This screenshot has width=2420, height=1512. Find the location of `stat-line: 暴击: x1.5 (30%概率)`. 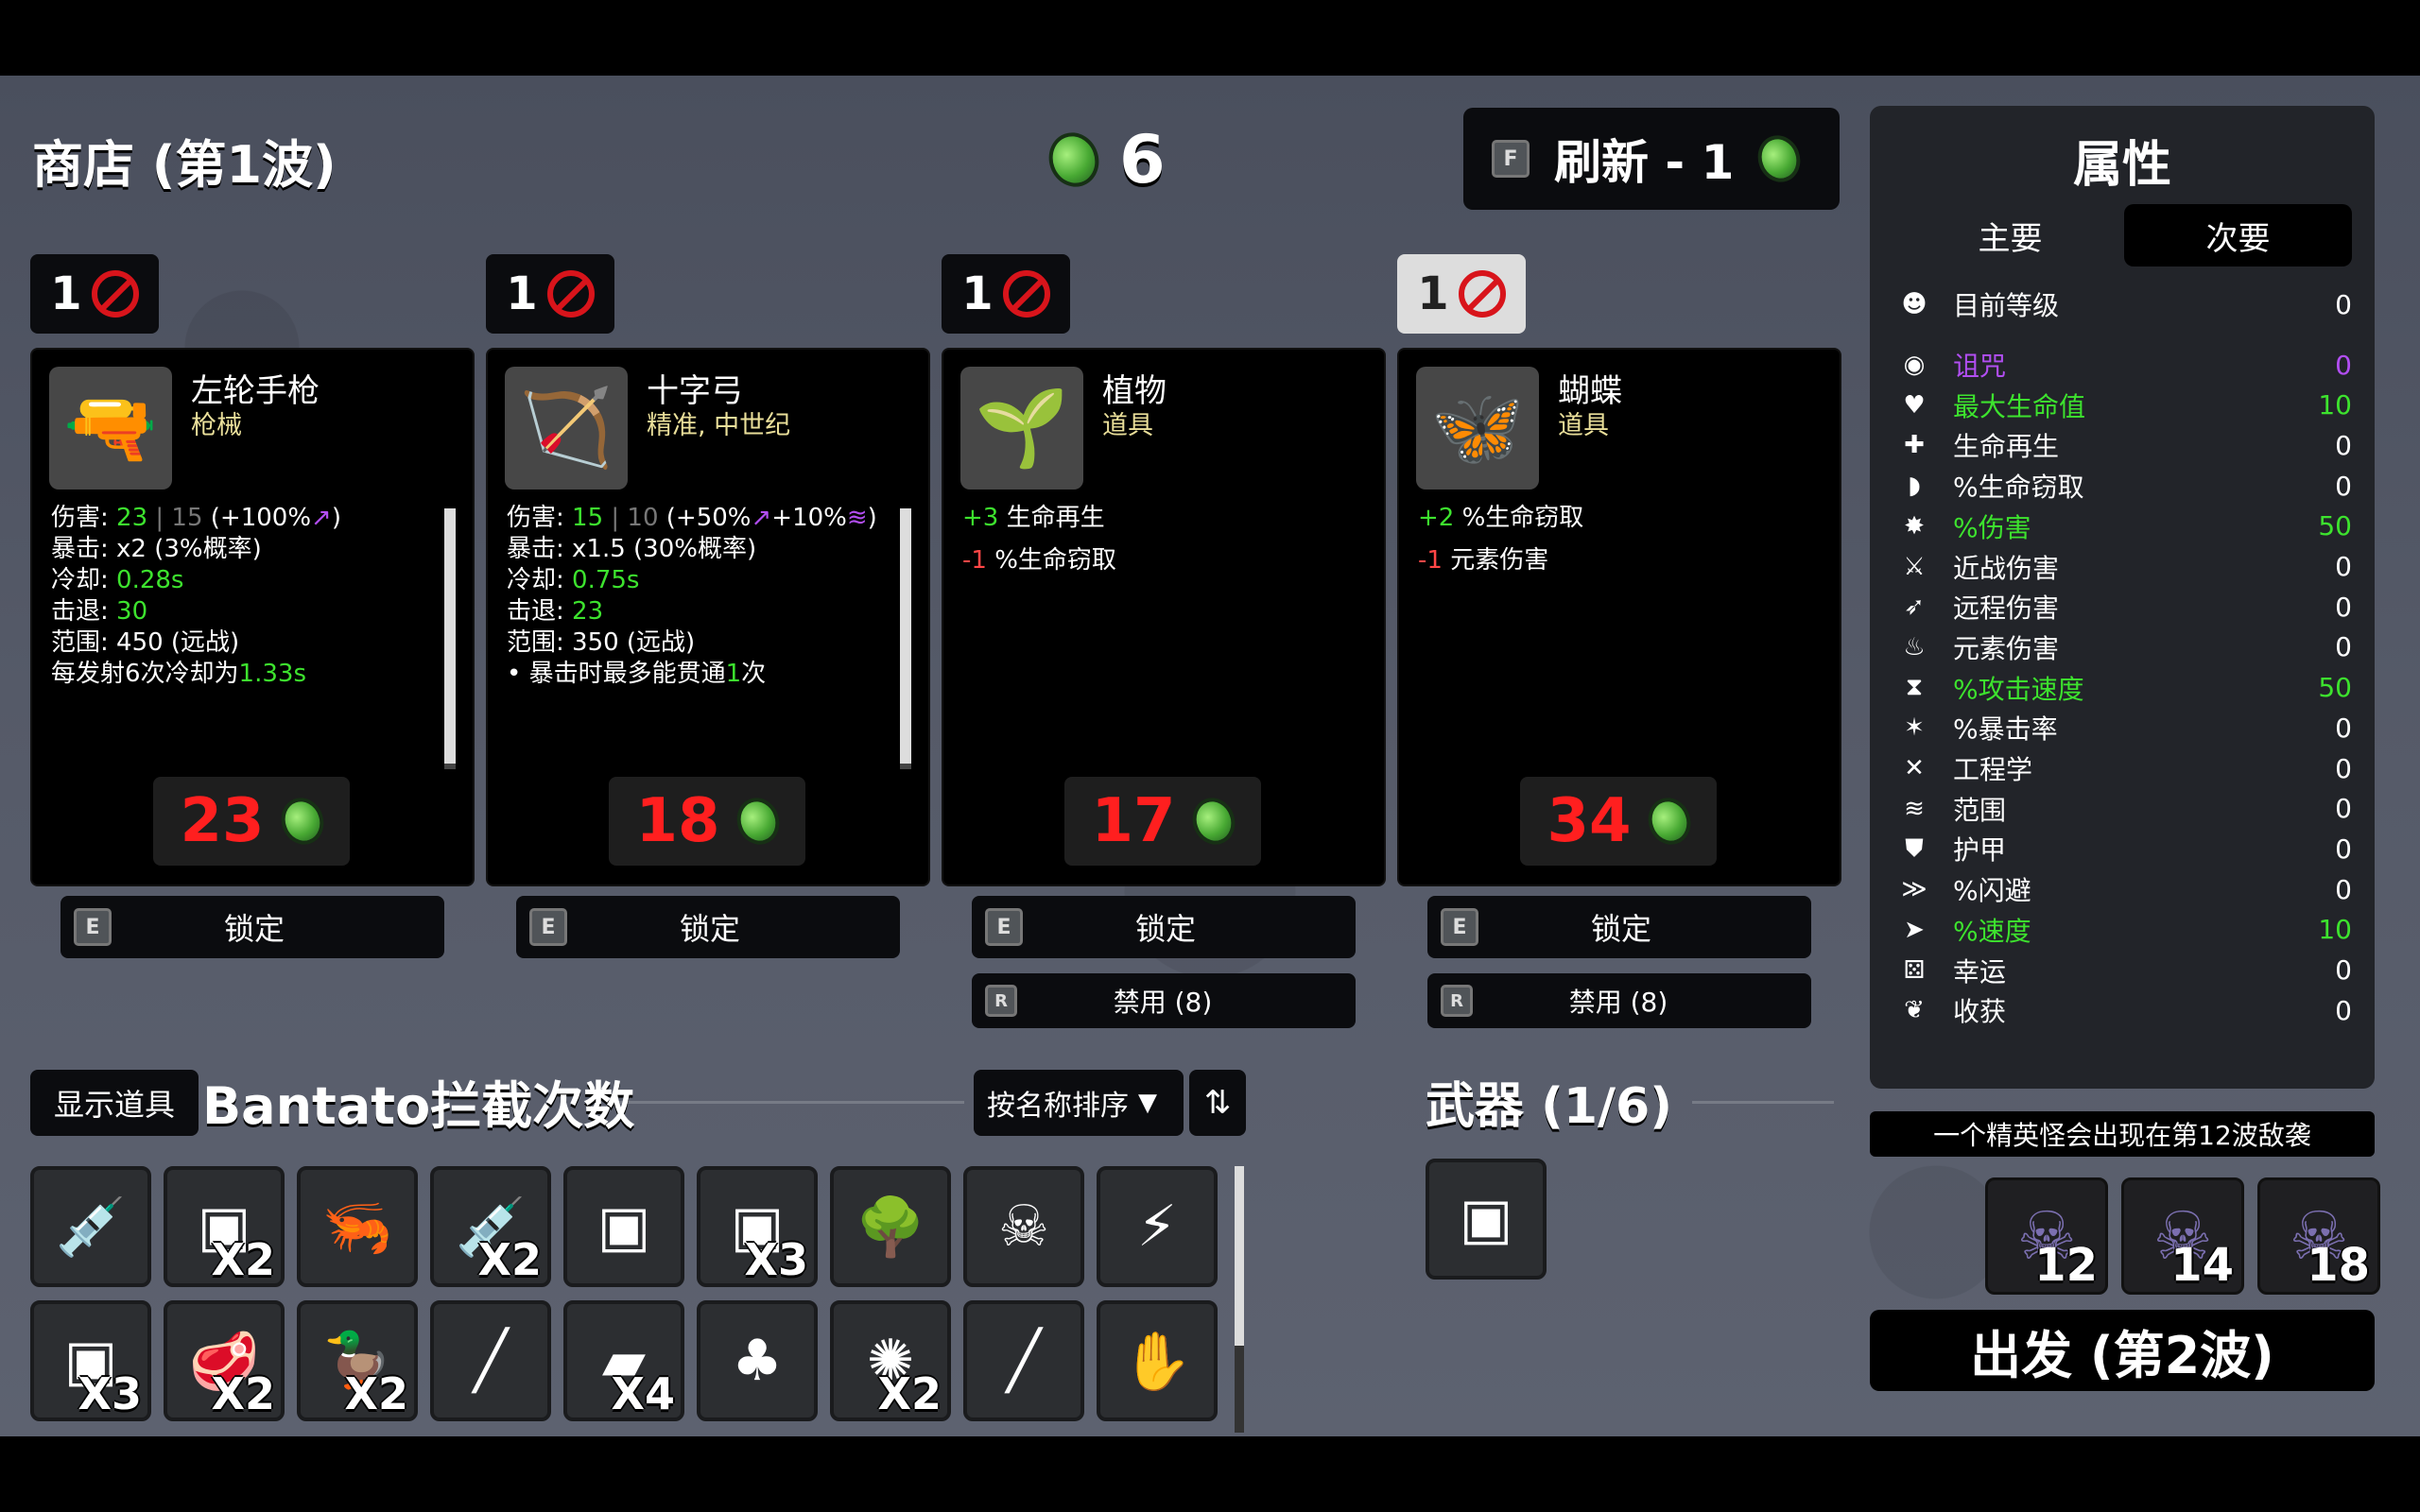

stat-line: 暴击: x1.5 (30%概率) is located at coordinates (705, 549).